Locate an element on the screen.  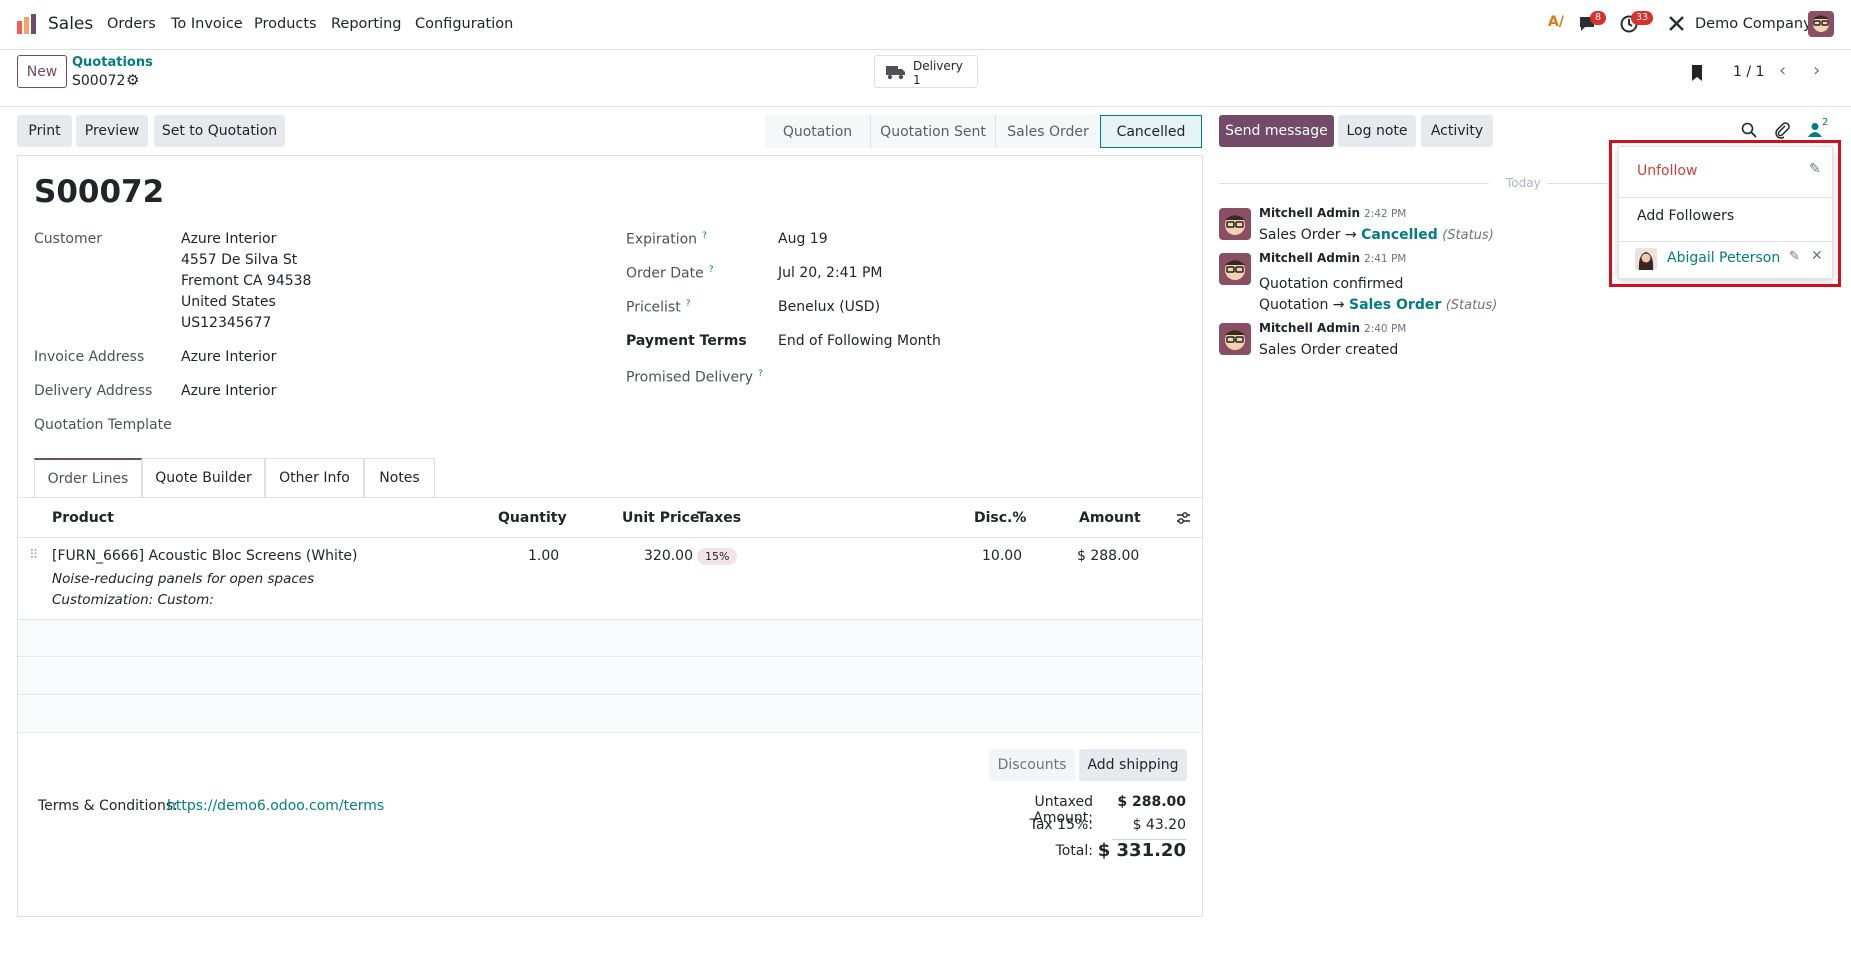
message-author: Mitchell Admin 2:40 PM is located at coordinates (1332, 328).